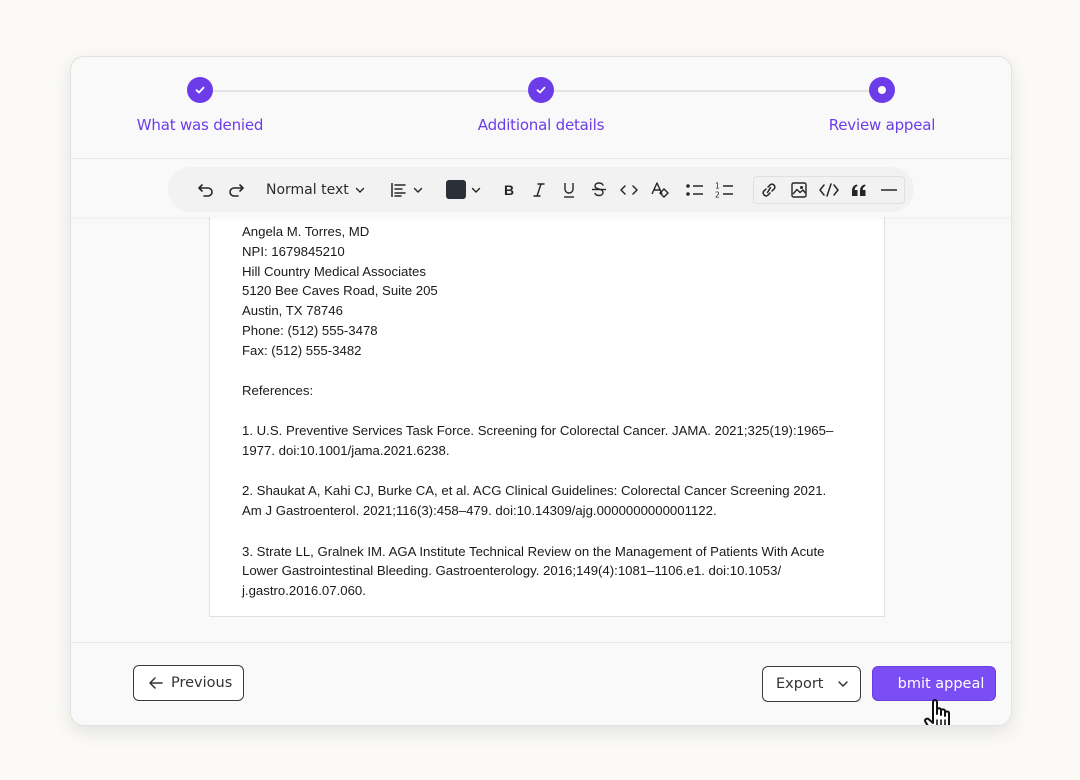  What do you see at coordinates (541, 642) in the screenshot?
I see `divider` at bounding box center [541, 642].